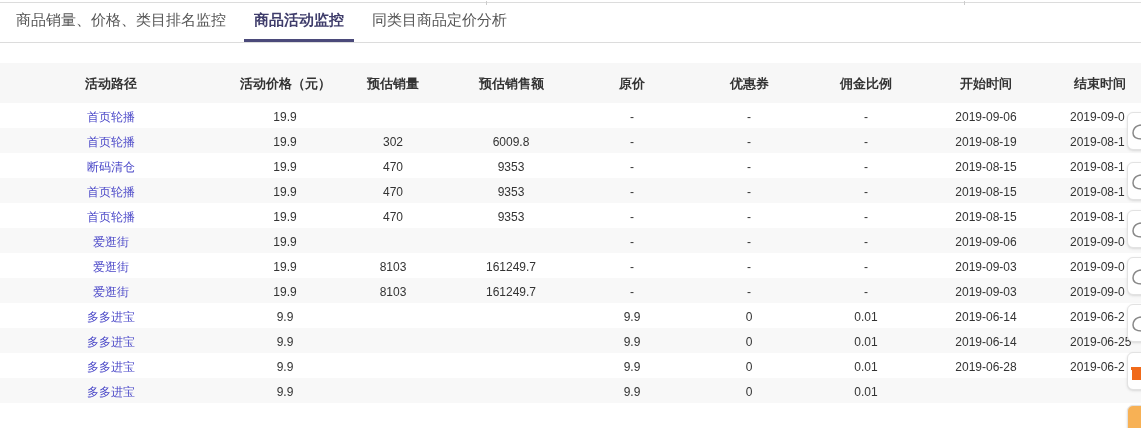 This screenshot has height=428, width=1141. What do you see at coordinates (439, 22) in the screenshot?
I see `tab: 同类目商品定价分析` at bounding box center [439, 22].